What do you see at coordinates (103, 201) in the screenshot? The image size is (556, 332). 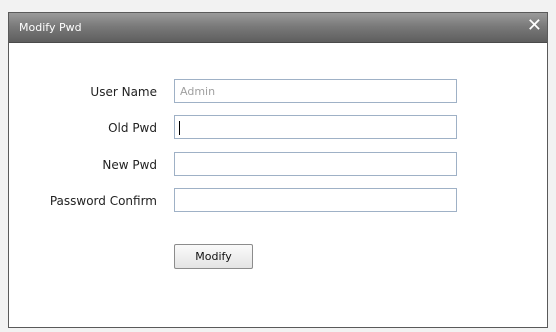 I see `password-confirm-label: Password Confirm` at bounding box center [103, 201].